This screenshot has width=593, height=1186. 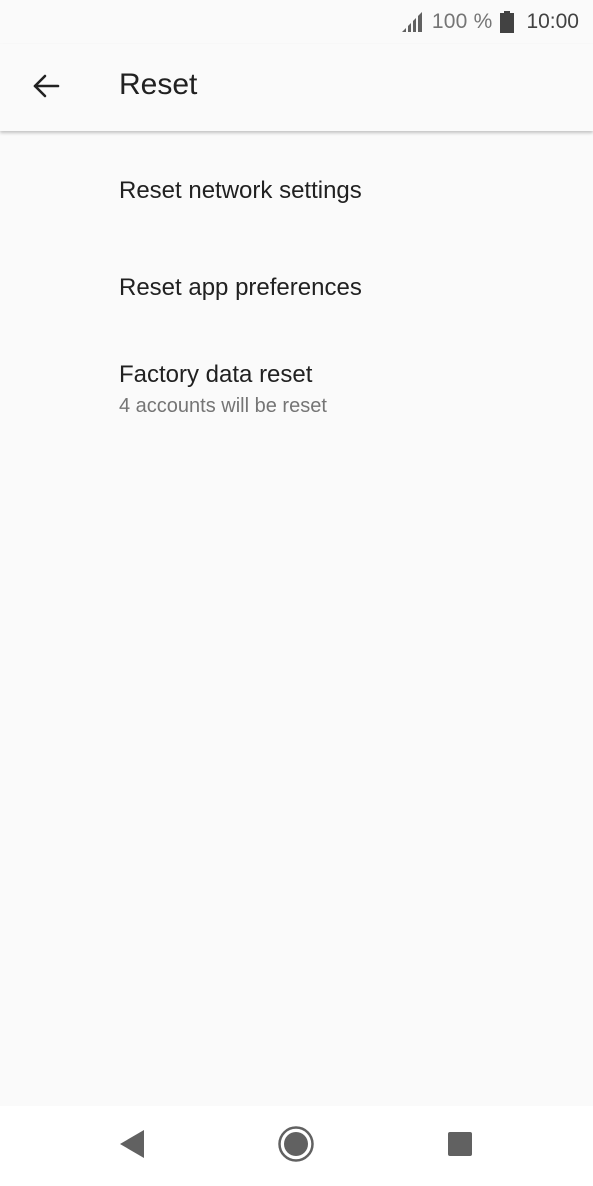 I want to click on list-item-title: Reset network settings, so click(x=240, y=190).